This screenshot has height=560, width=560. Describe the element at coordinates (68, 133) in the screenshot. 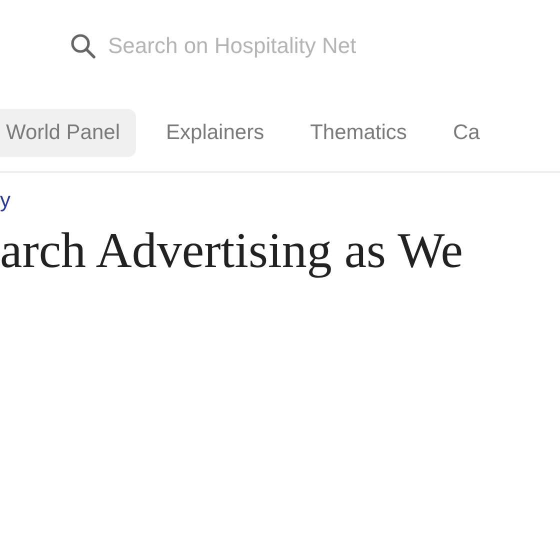

I see `nav-tab: World Panel` at that location.